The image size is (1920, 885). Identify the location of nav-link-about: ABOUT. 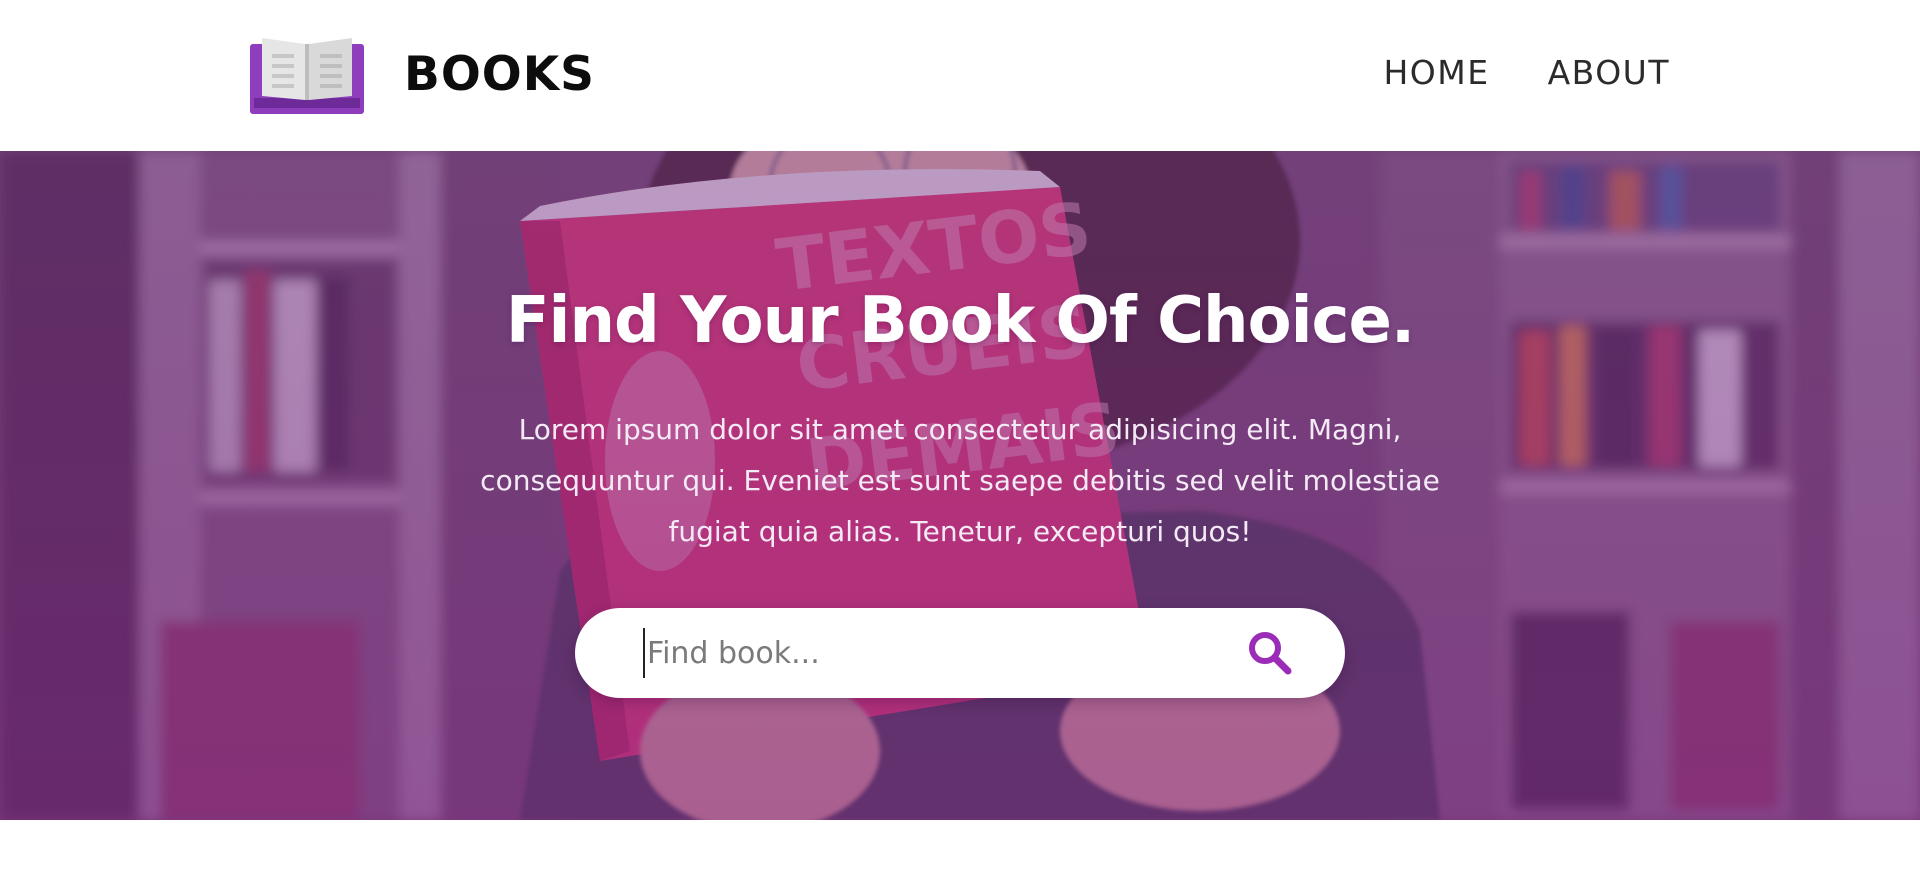
(1609, 73).